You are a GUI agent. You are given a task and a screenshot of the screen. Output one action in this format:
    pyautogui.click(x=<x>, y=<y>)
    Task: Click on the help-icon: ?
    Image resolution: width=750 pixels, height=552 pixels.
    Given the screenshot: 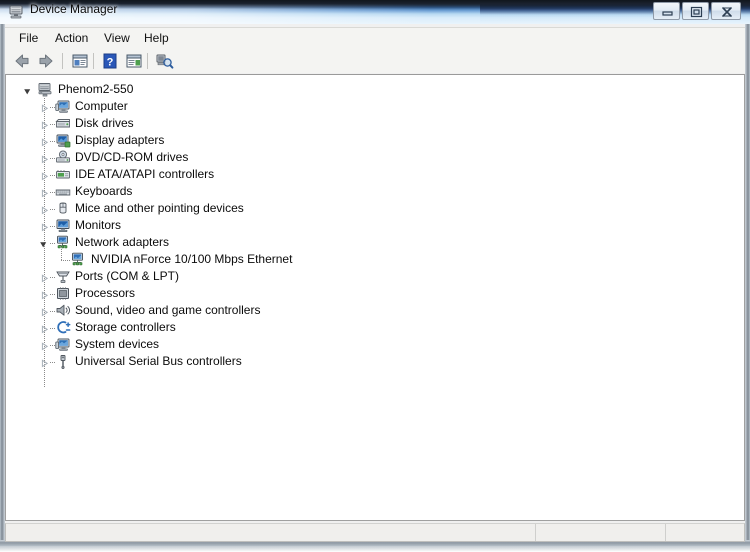 What is the action you would take?
    pyautogui.click(x=110, y=61)
    